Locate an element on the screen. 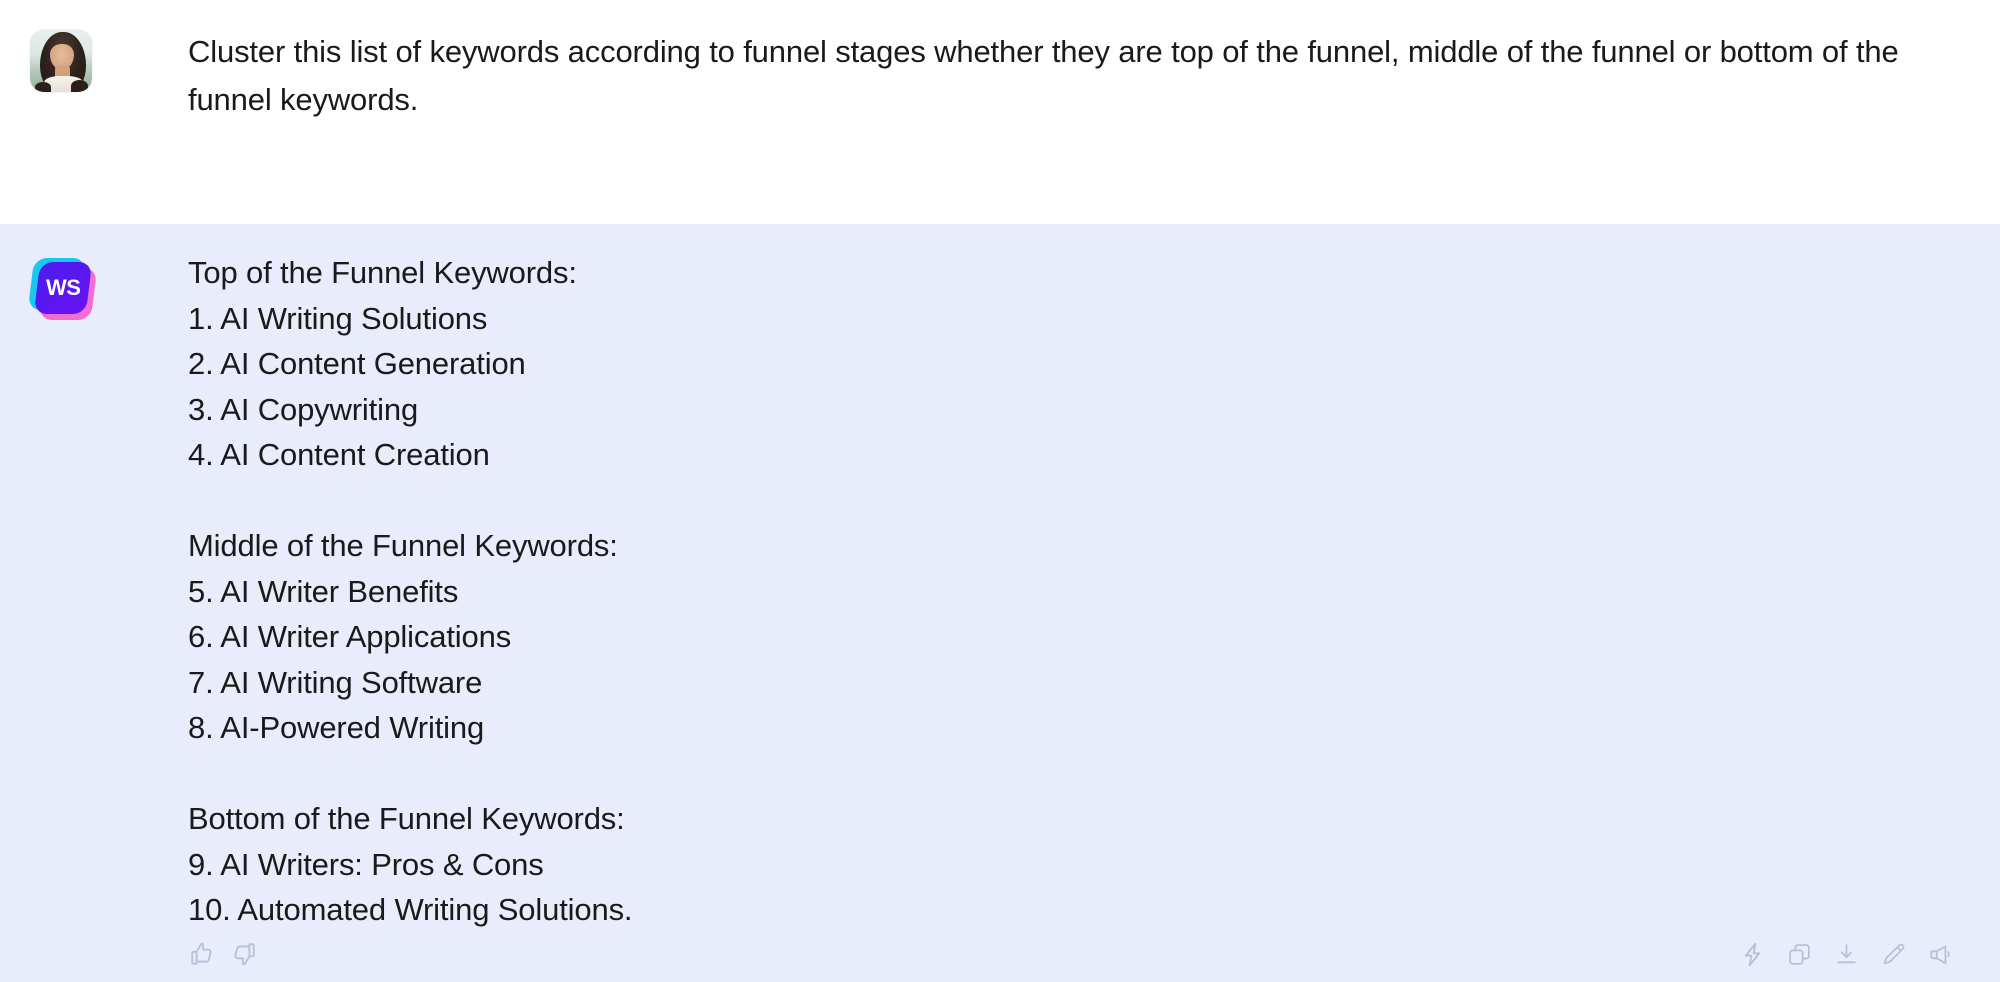 This screenshot has height=982, width=2000. writesonic-logo-icon: WS is located at coordinates (62, 289).